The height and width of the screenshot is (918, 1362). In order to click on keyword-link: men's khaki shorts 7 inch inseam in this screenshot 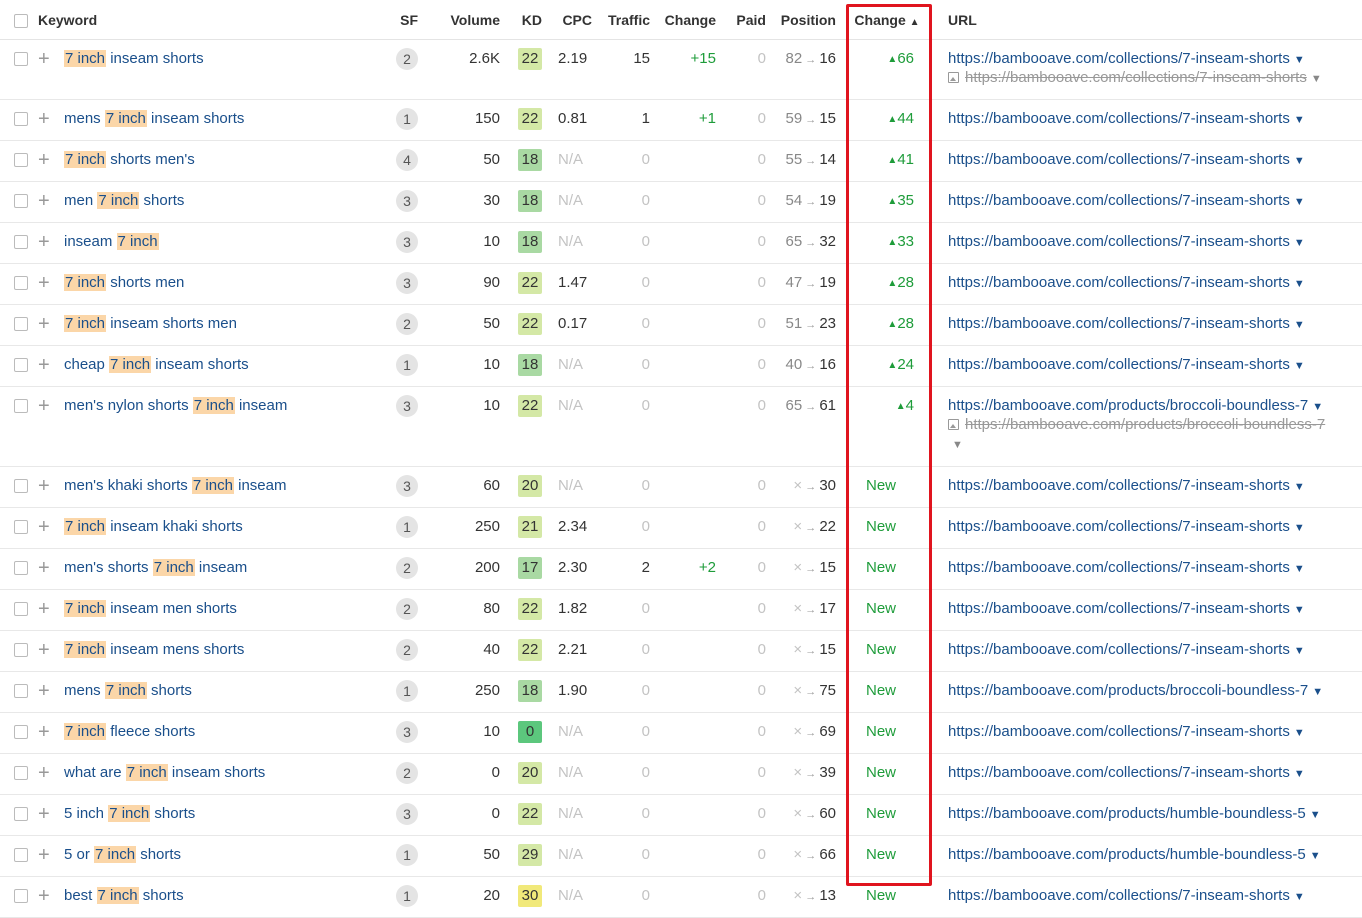, I will do `click(175, 485)`.